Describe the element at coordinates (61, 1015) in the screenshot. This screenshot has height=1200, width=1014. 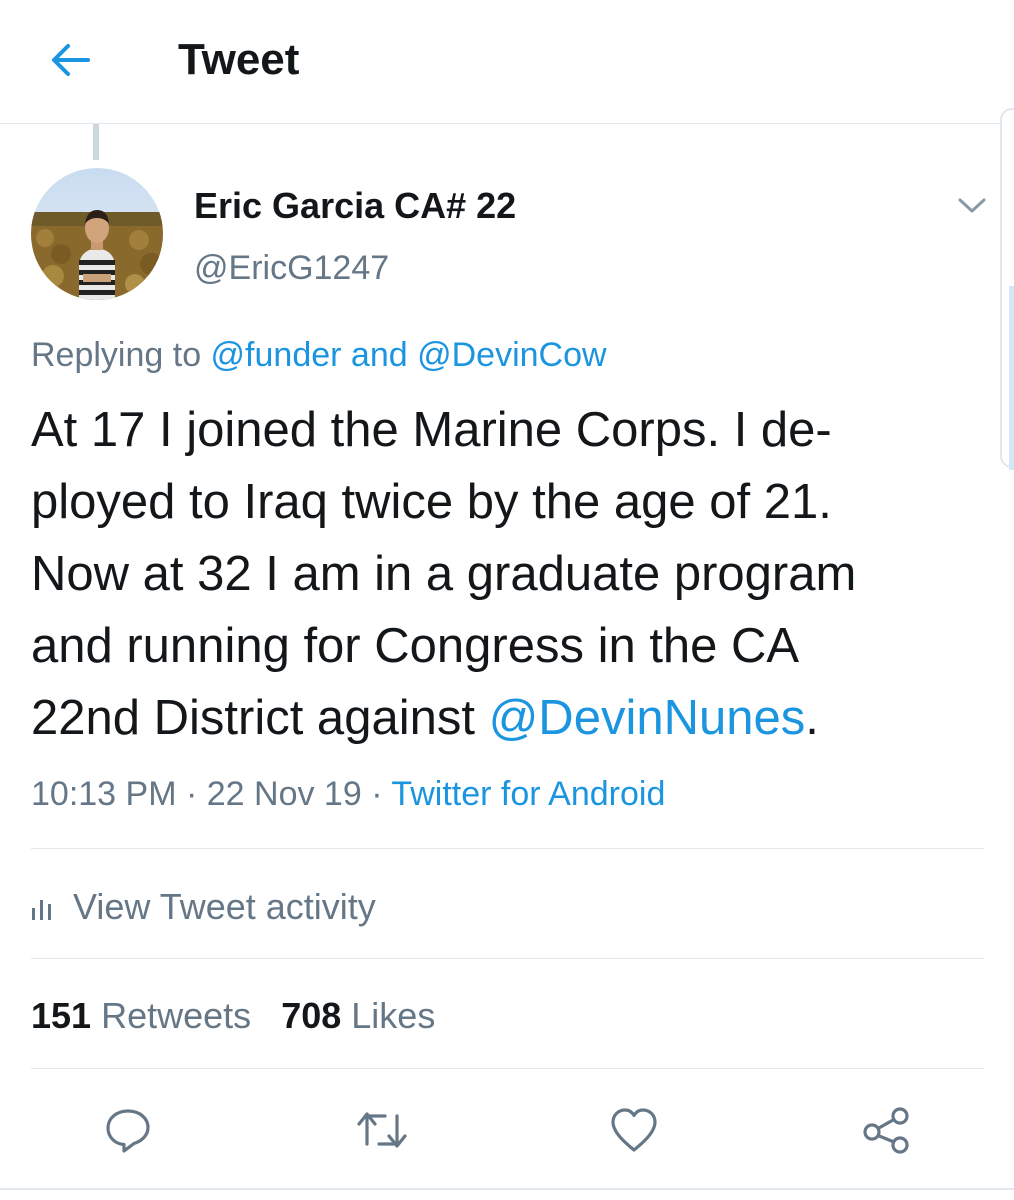
I see `retweets-count: 151` at that location.